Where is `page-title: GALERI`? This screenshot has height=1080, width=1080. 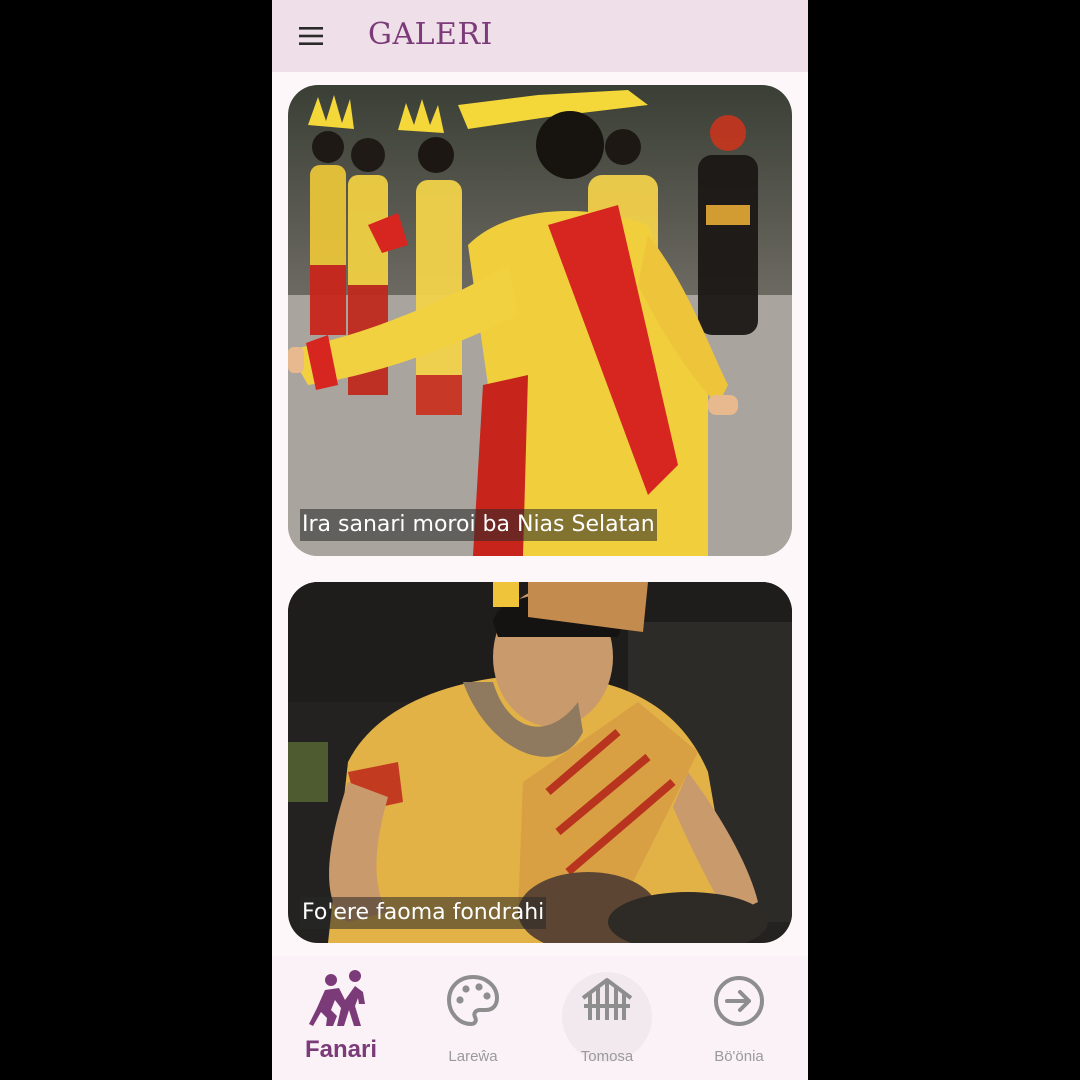 page-title: GALERI is located at coordinates (430, 34).